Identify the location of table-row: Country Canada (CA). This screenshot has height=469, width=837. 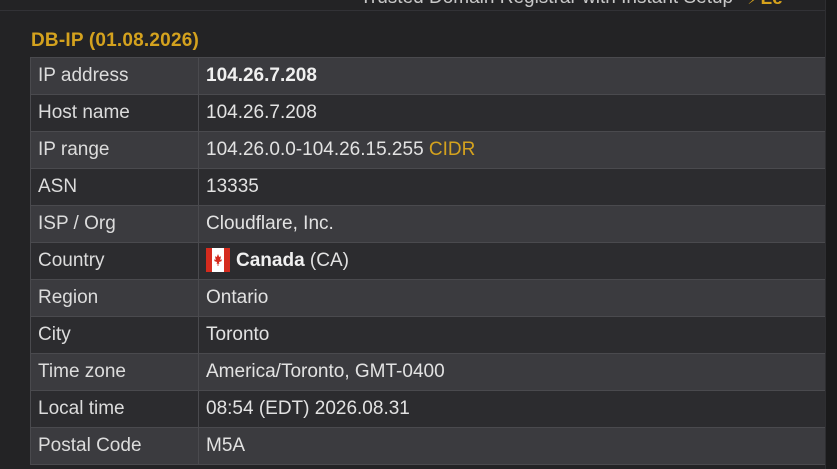
(428, 261).